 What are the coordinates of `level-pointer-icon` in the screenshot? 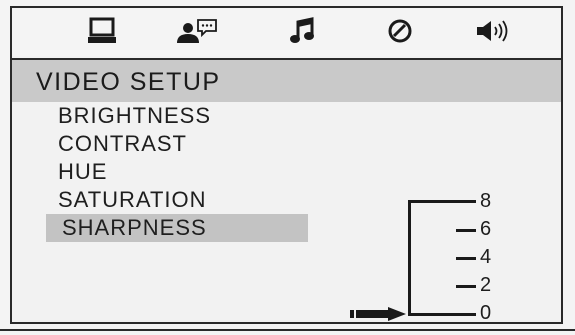 It's located at (378, 314).